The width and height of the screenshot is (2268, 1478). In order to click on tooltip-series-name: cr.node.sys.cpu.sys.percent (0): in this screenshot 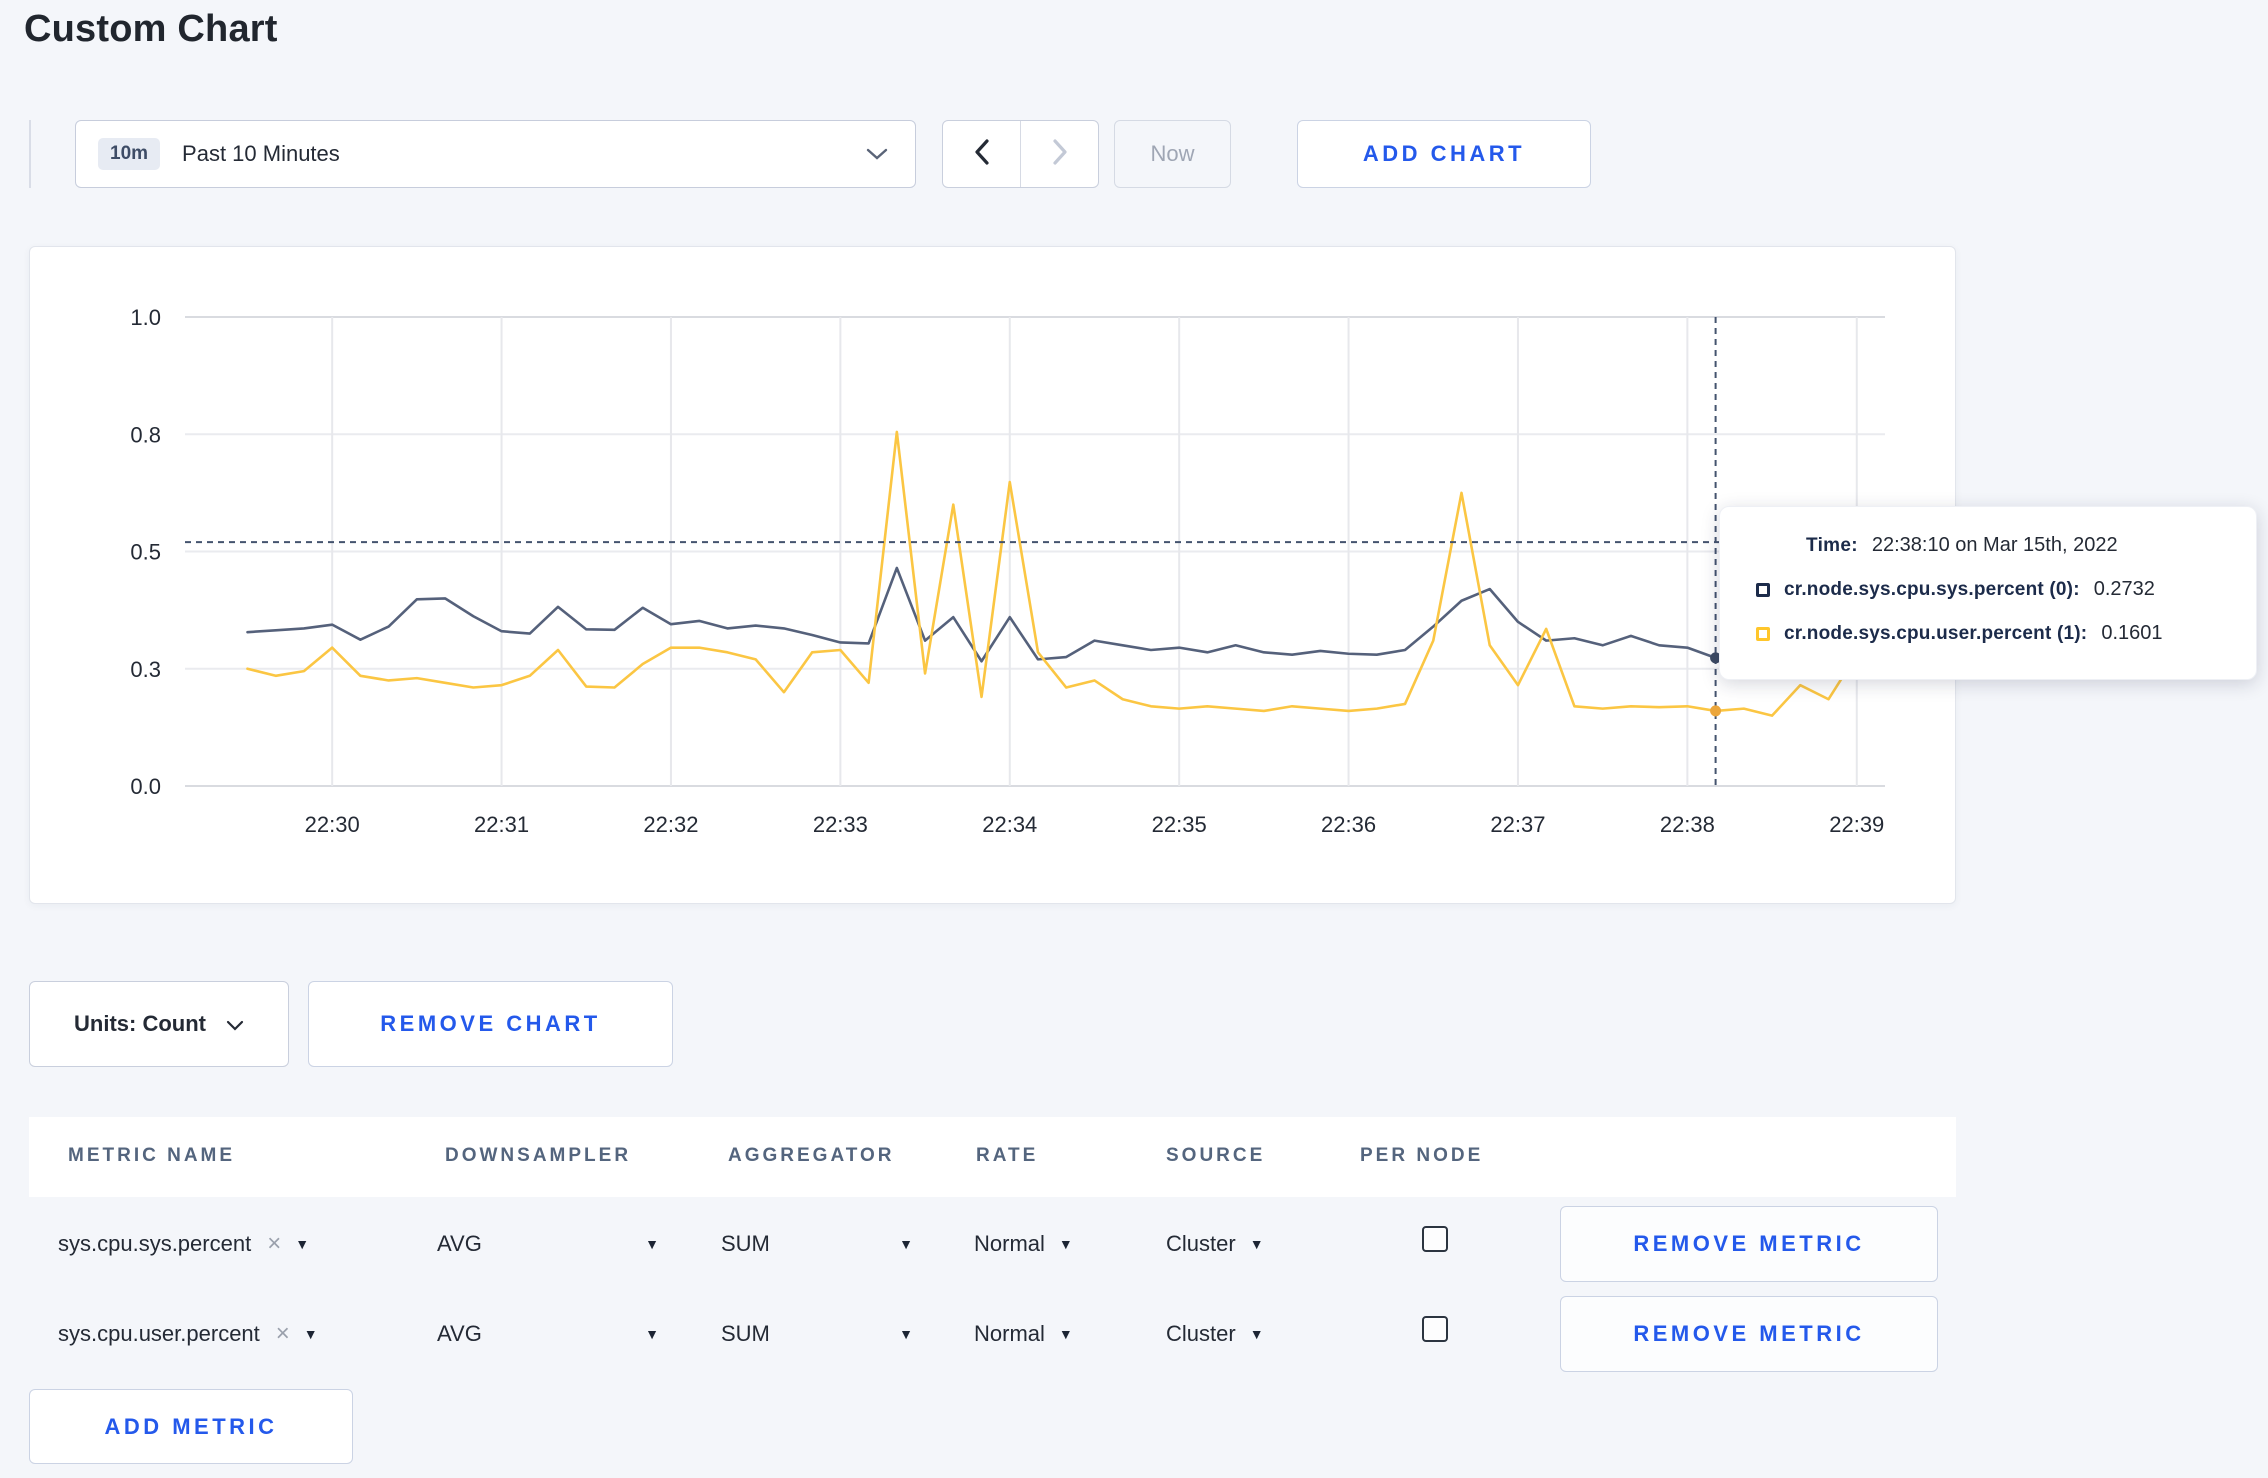, I will do `click(1932, 589)`.